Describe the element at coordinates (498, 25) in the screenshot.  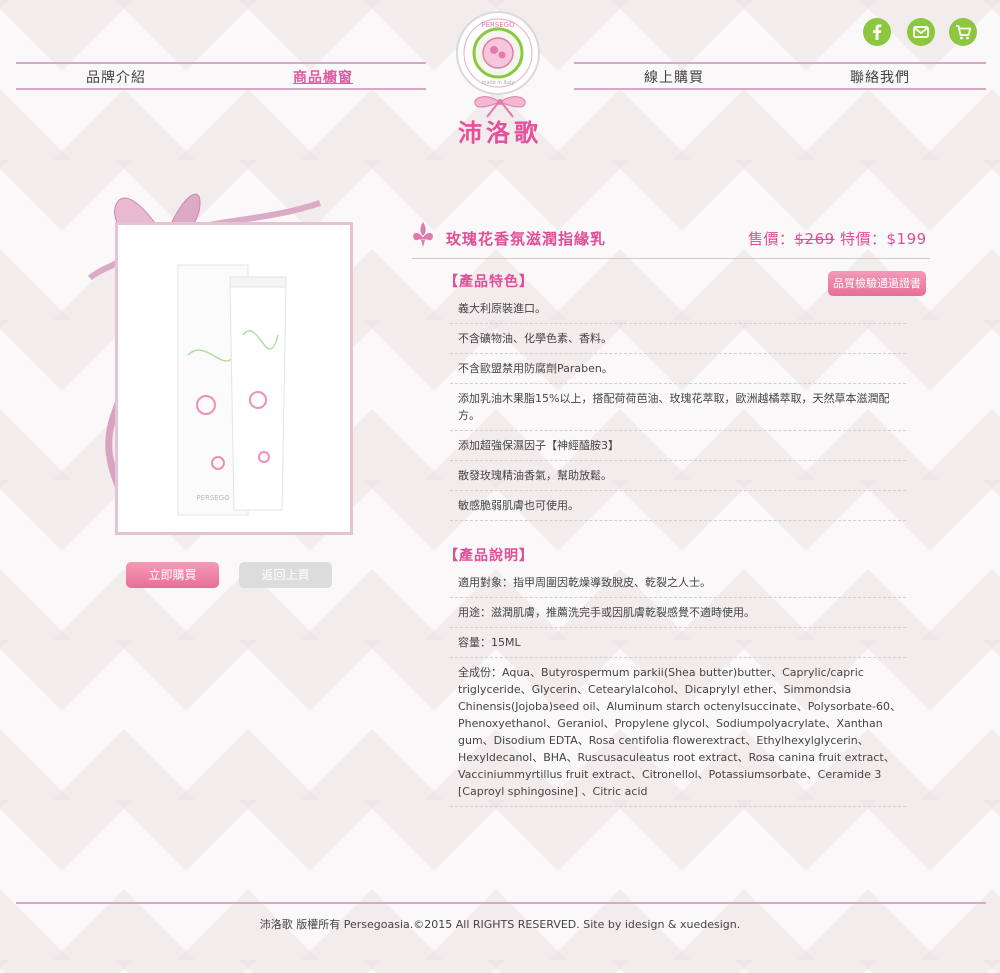
I see `logo-ring-text: PERSEGO` at that location.